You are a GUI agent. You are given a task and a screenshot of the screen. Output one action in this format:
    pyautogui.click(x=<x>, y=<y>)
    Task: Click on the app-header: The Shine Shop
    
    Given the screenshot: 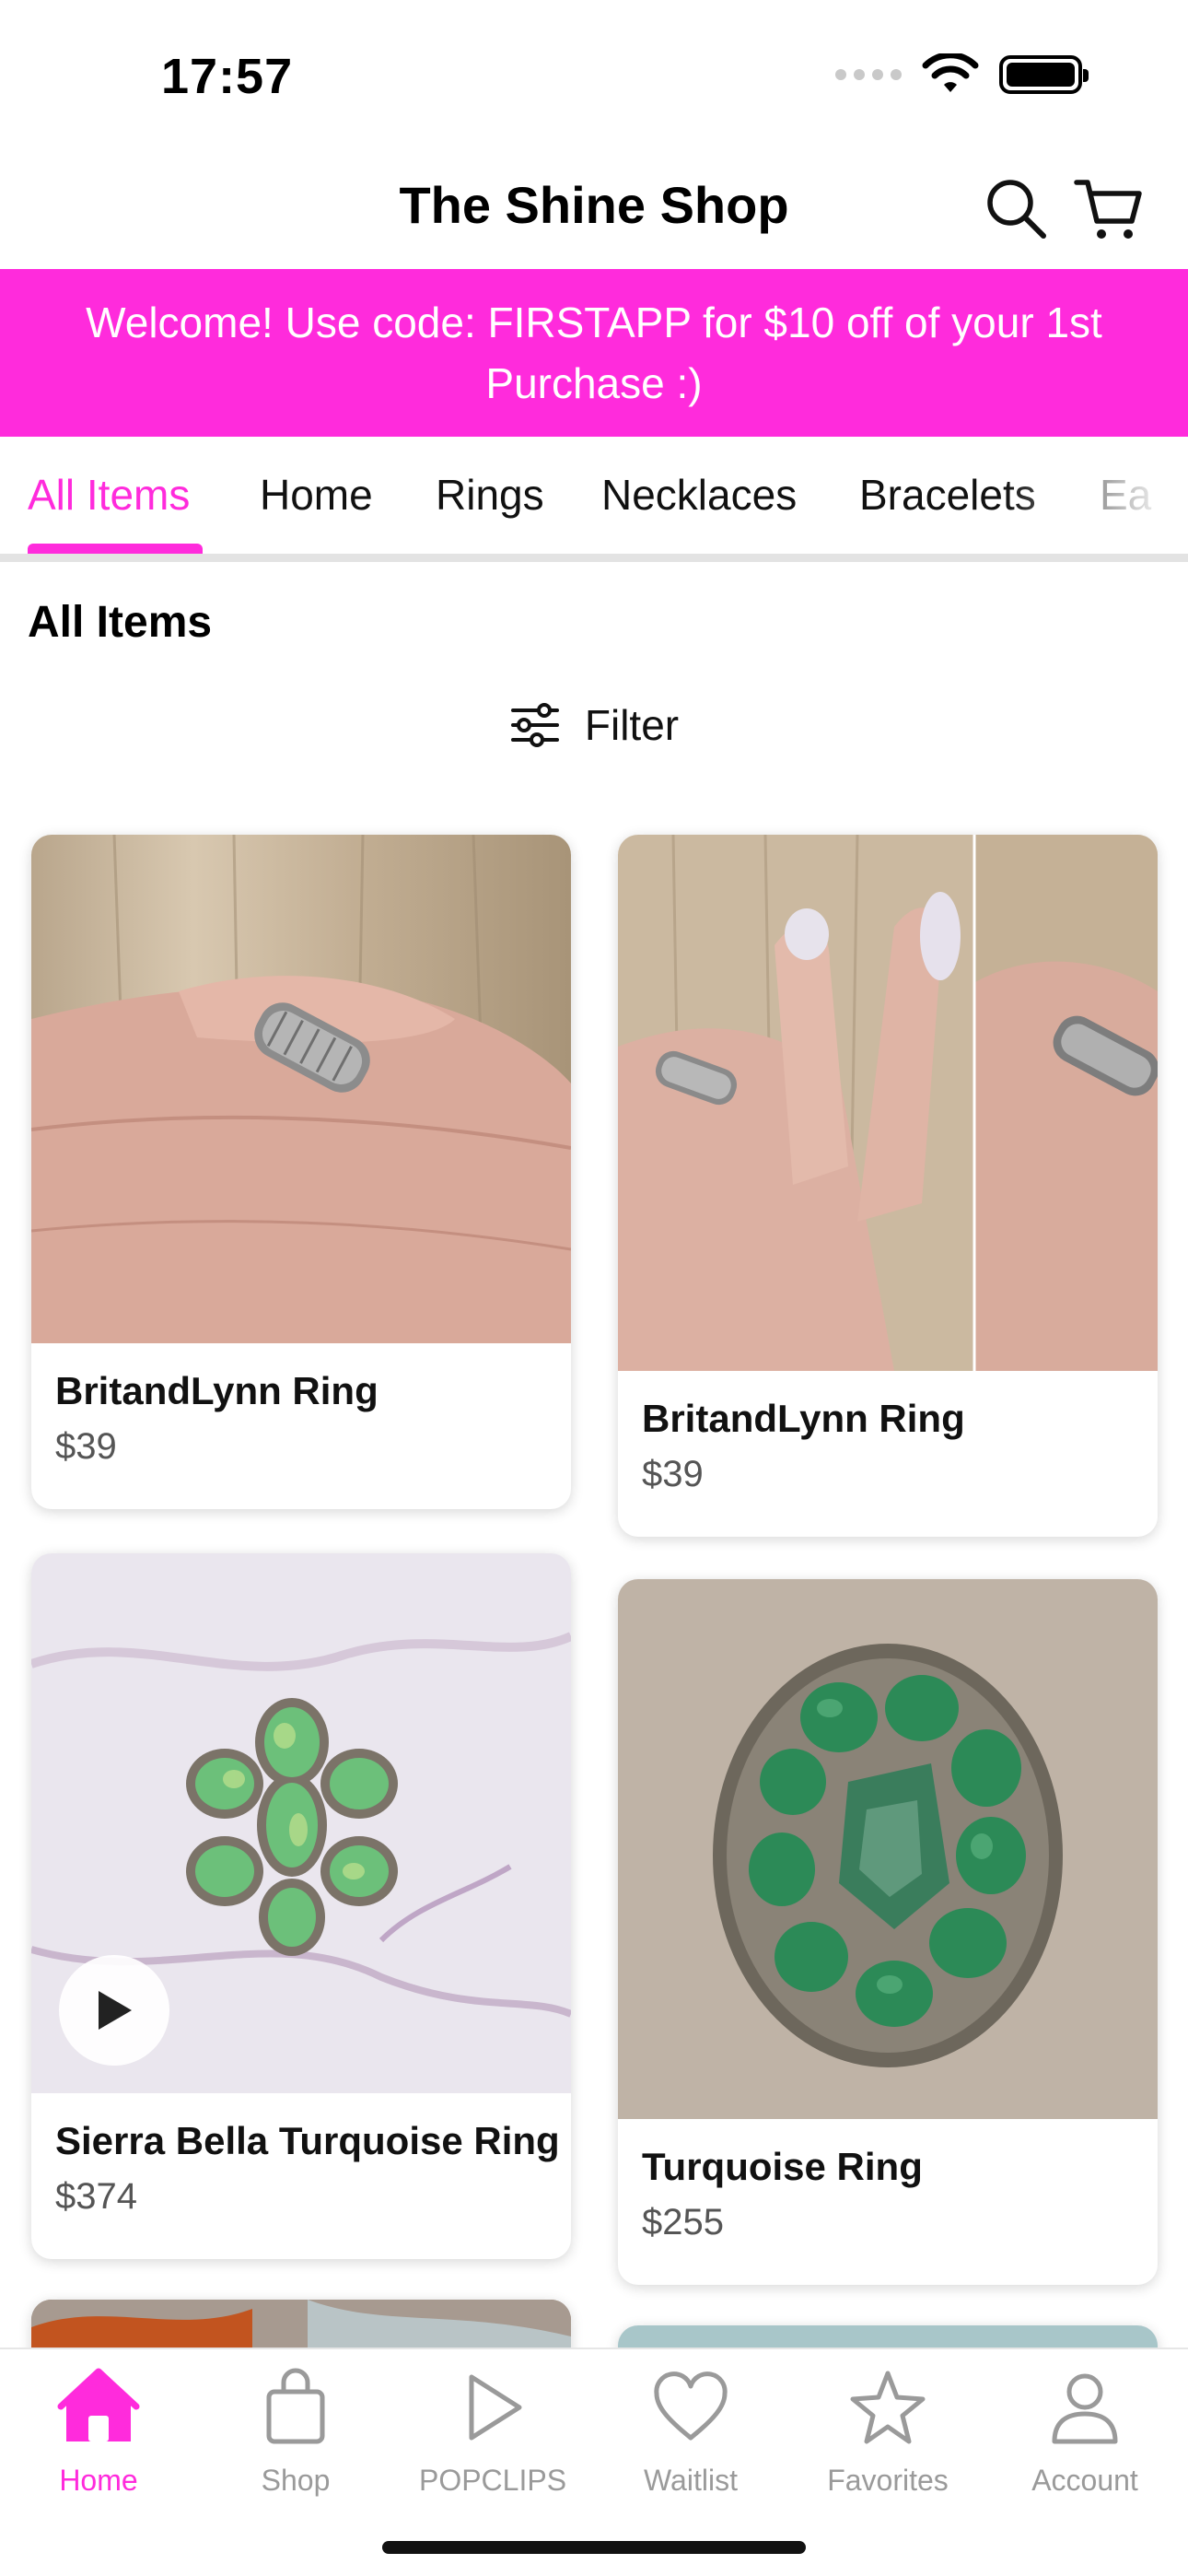 What is the action you would take?
    pyautogui.click(x=594, y=208)
    